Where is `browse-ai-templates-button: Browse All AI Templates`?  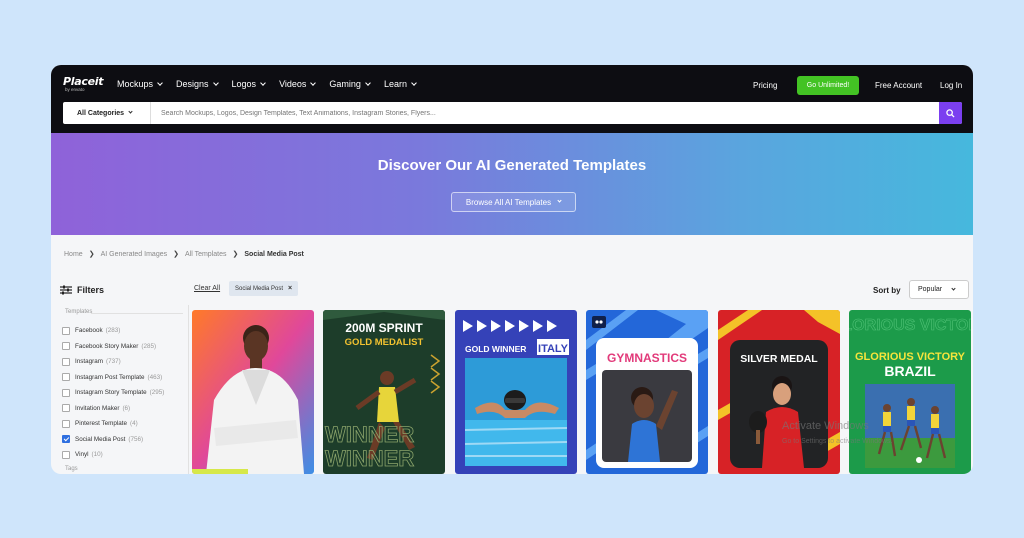 browse-ai-templates-button: Browse All AI Templates is located at coordinates (513, 202).